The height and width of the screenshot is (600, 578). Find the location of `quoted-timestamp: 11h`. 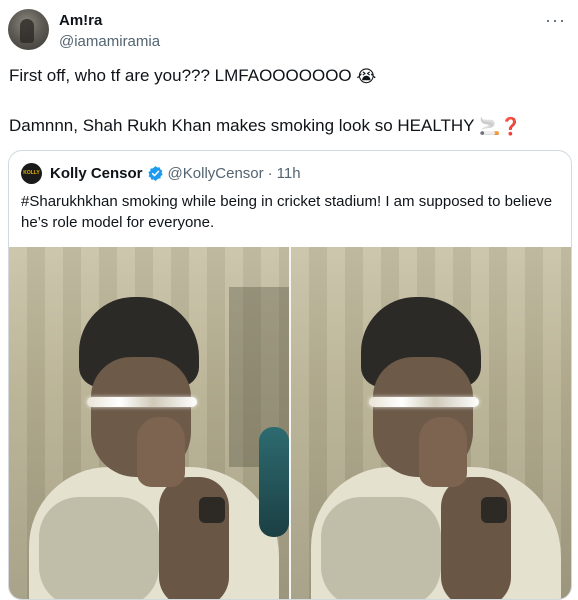

quoted-timestamp: 11h is located at coordinates (289, 173).